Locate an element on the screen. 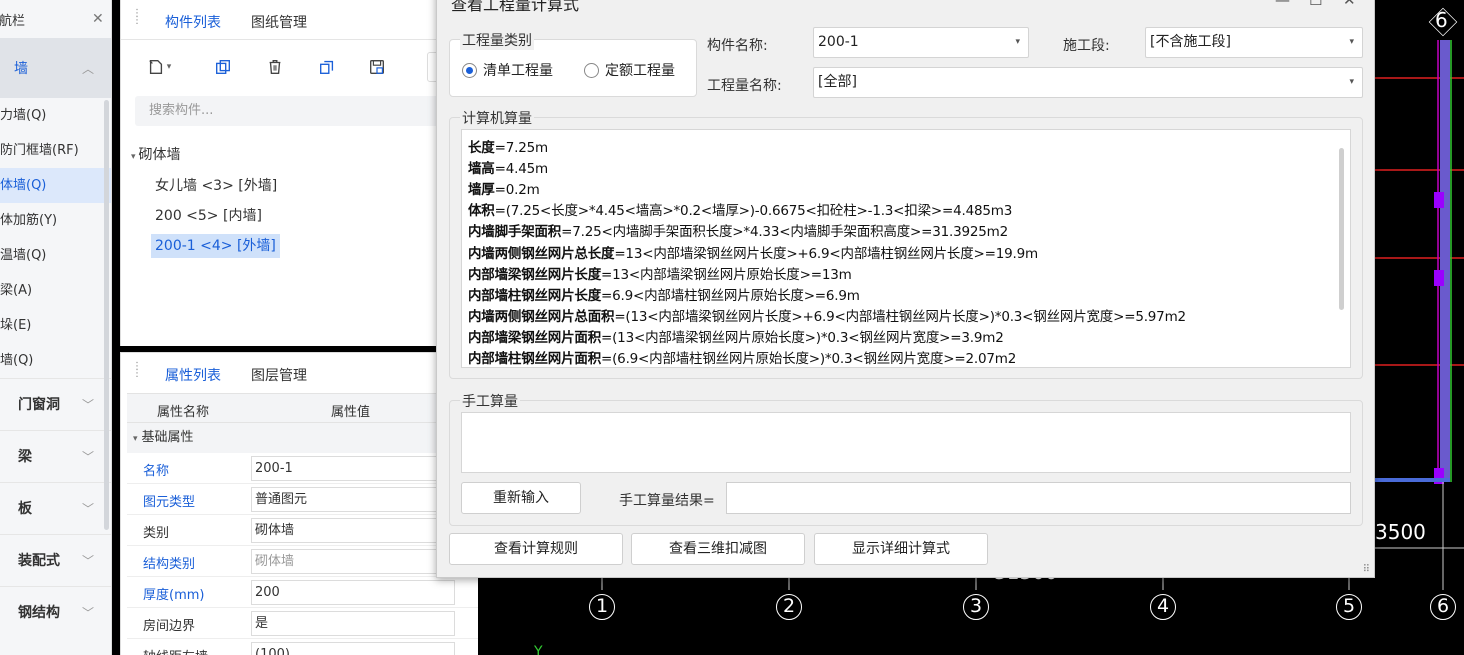 The width and height of the screenshot is (1464, 655). nav-group-label: 钢结构 is located at coordinates (39, 613).